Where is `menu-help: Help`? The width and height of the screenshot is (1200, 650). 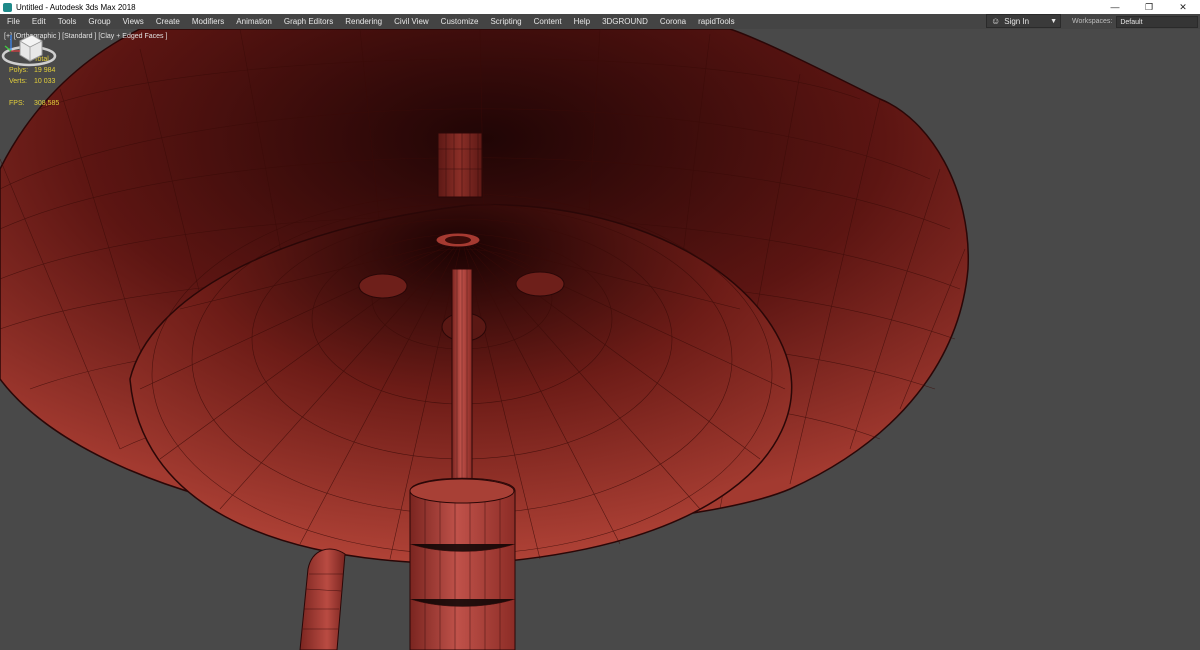 menu-help: Help is located at coordinates (582, 21).